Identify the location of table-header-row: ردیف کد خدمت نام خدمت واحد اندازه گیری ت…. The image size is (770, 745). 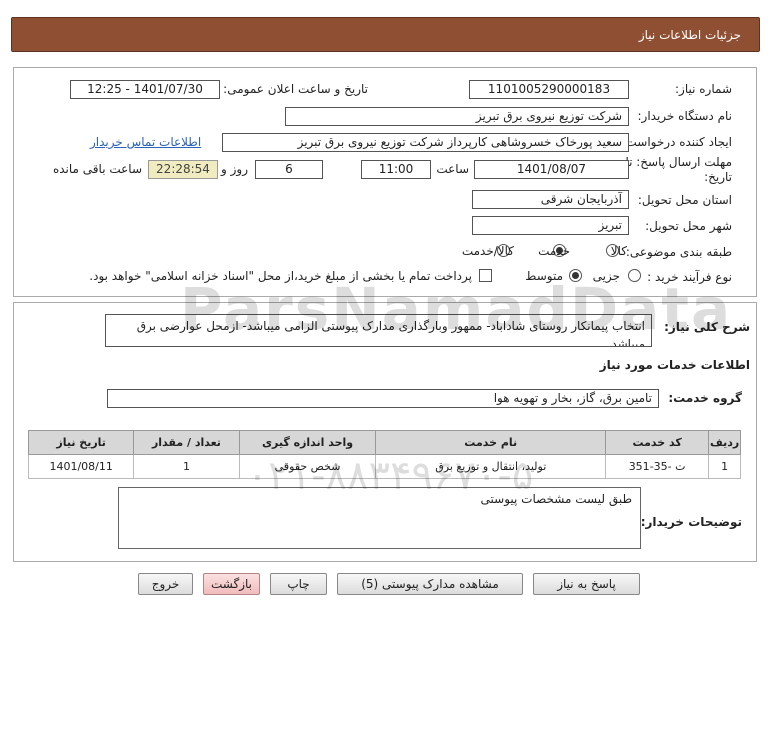
(384, 442).